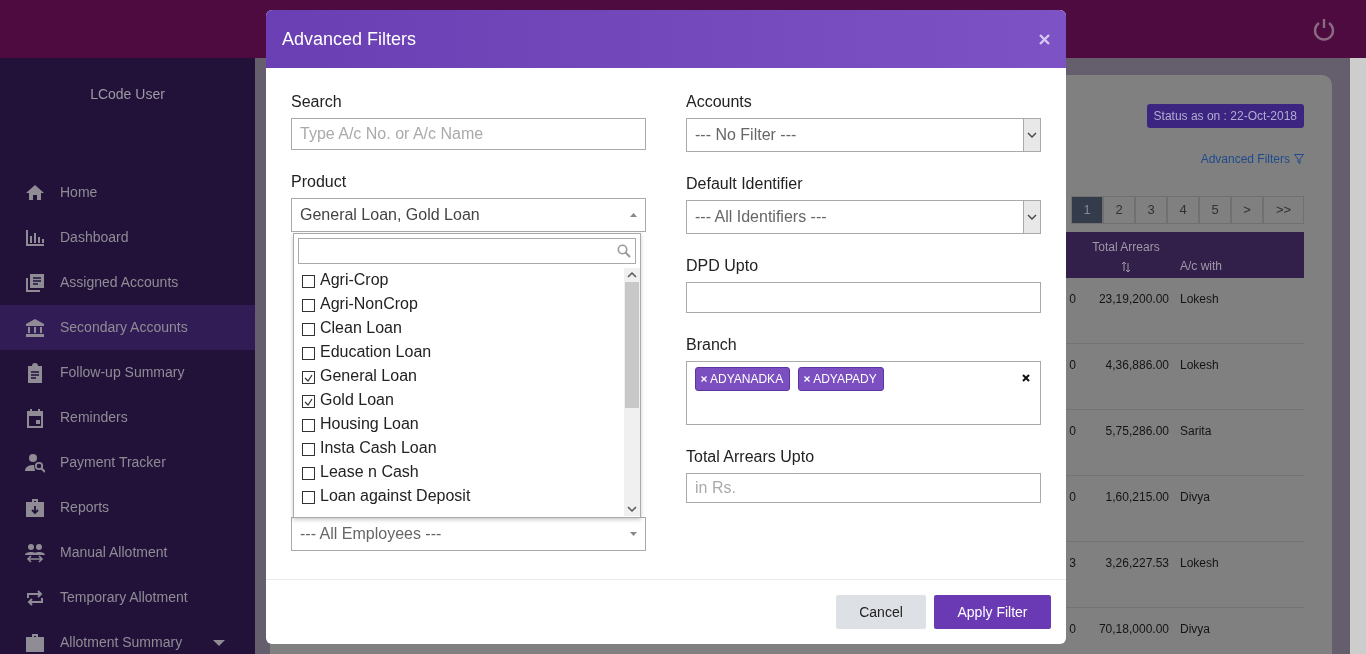 The image size is (1366, 654). Describe the element at coordinates (1215, 210) in the screenshot. I see `page-link: 5` at that location.